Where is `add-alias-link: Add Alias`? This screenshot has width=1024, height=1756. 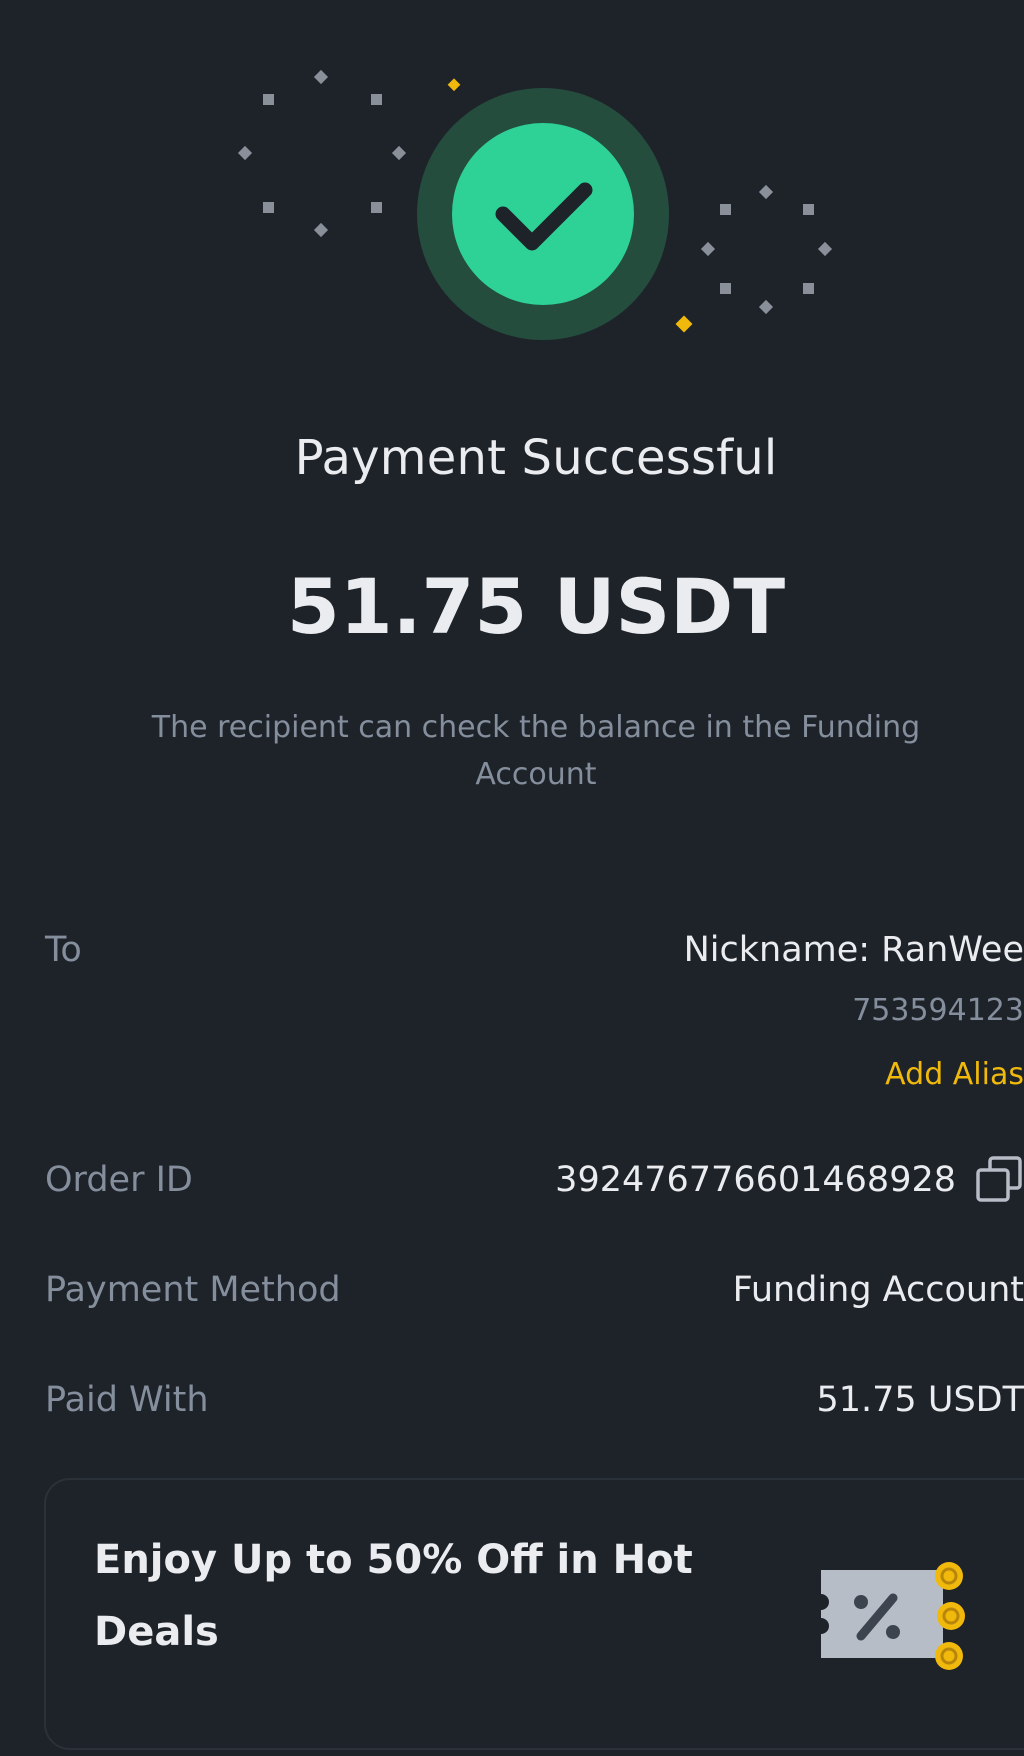
add-alias-link: Add Alias is located at coordinates (954, 1074).